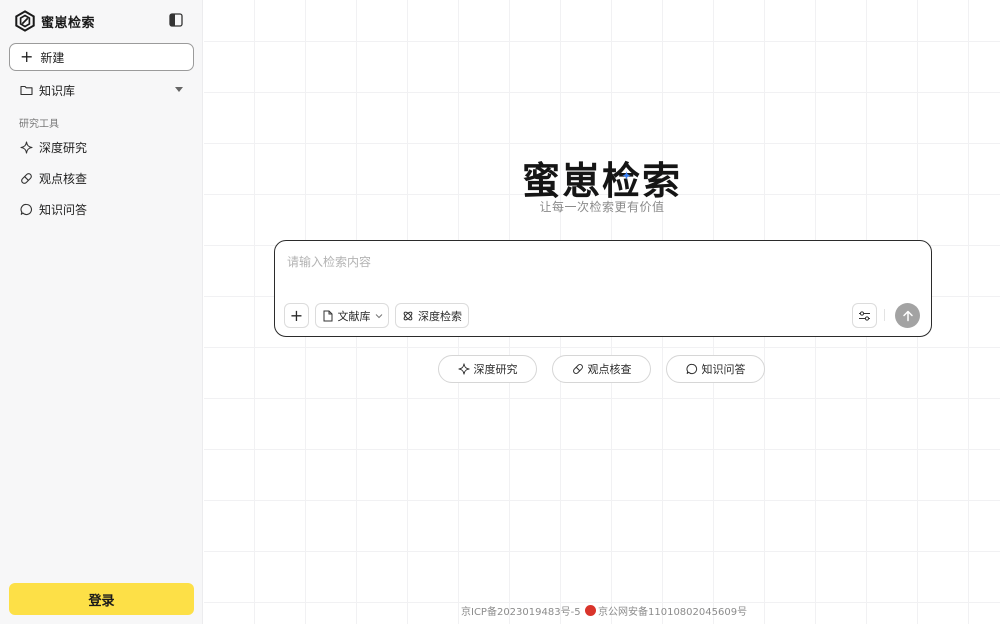 Image resolution: width=1000 pixels, height=624 pixels. I want to click on atom-icon, so click(408, 316).